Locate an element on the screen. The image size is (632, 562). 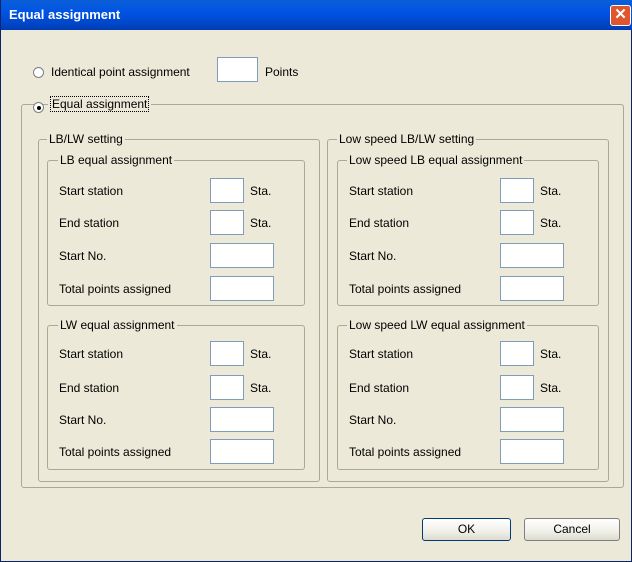
lw-start-station-input is located at coordinates (227, 353).